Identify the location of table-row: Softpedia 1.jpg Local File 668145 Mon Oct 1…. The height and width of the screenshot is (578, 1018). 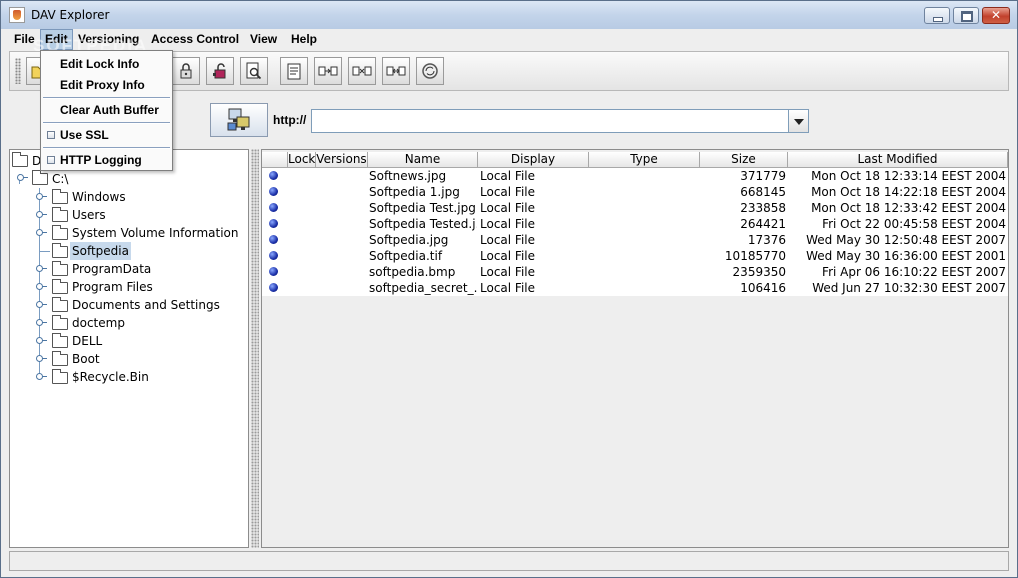
(635, 192).